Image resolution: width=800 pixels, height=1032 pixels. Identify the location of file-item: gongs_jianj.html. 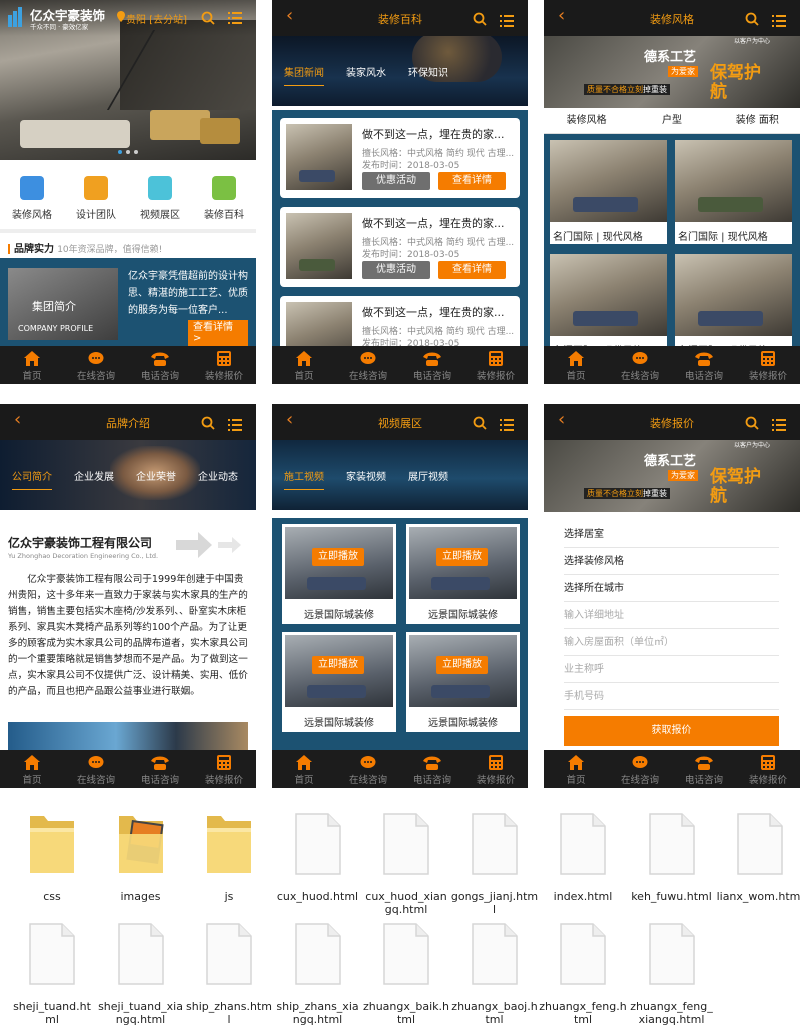
(495, 861).